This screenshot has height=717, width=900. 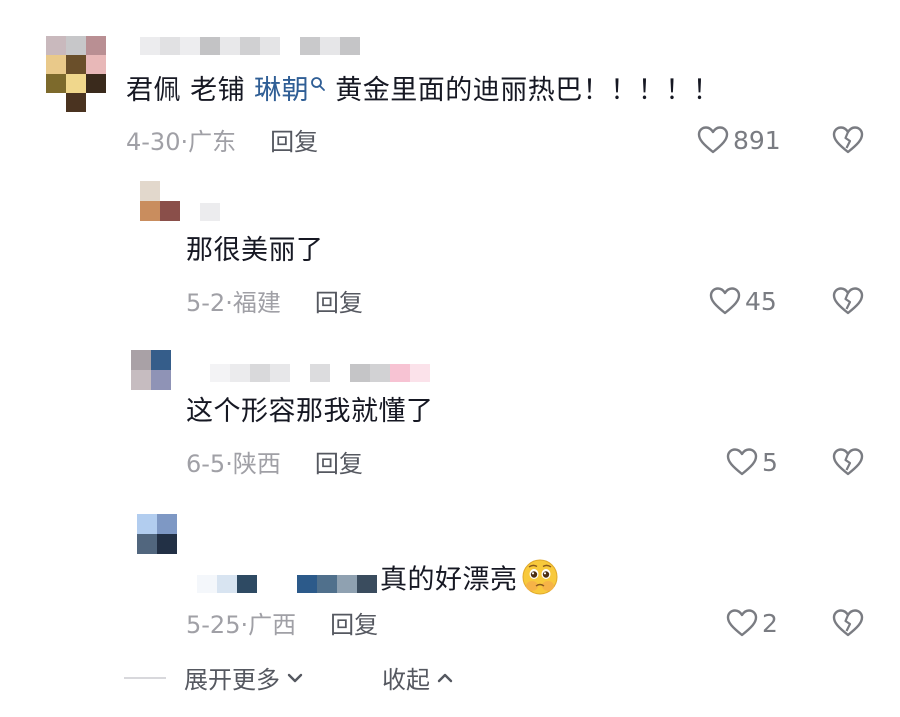 I want to click on comment-date: 5-25, so click(x=213, y=625).